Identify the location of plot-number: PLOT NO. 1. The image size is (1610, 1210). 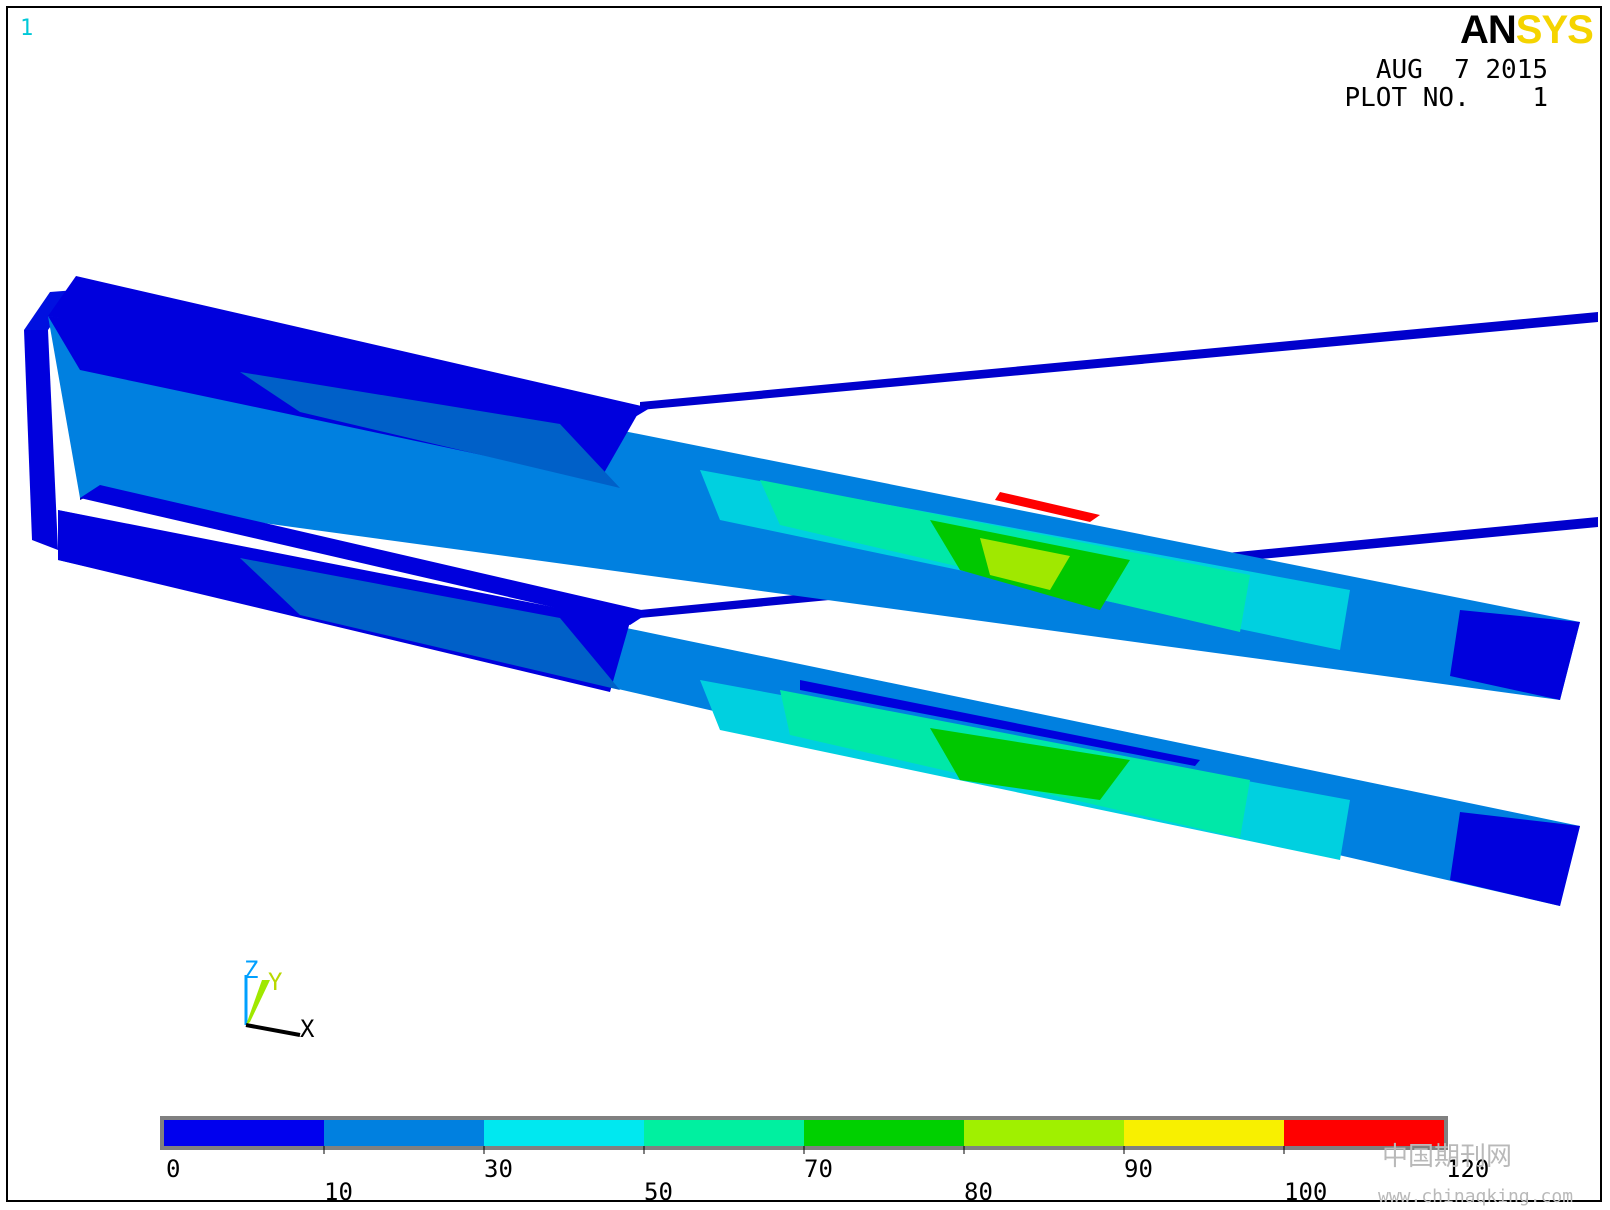
(1446, 98).